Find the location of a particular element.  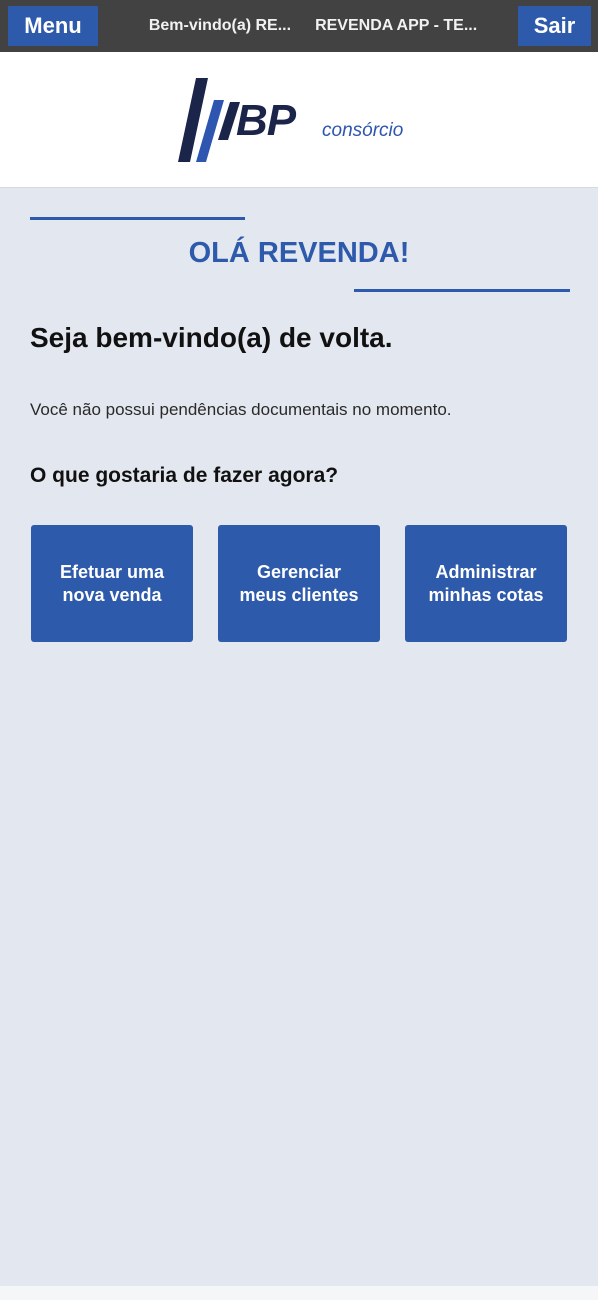

manage-quotas-button: Administrar minhas cotas is located at coordinates (486, 583).